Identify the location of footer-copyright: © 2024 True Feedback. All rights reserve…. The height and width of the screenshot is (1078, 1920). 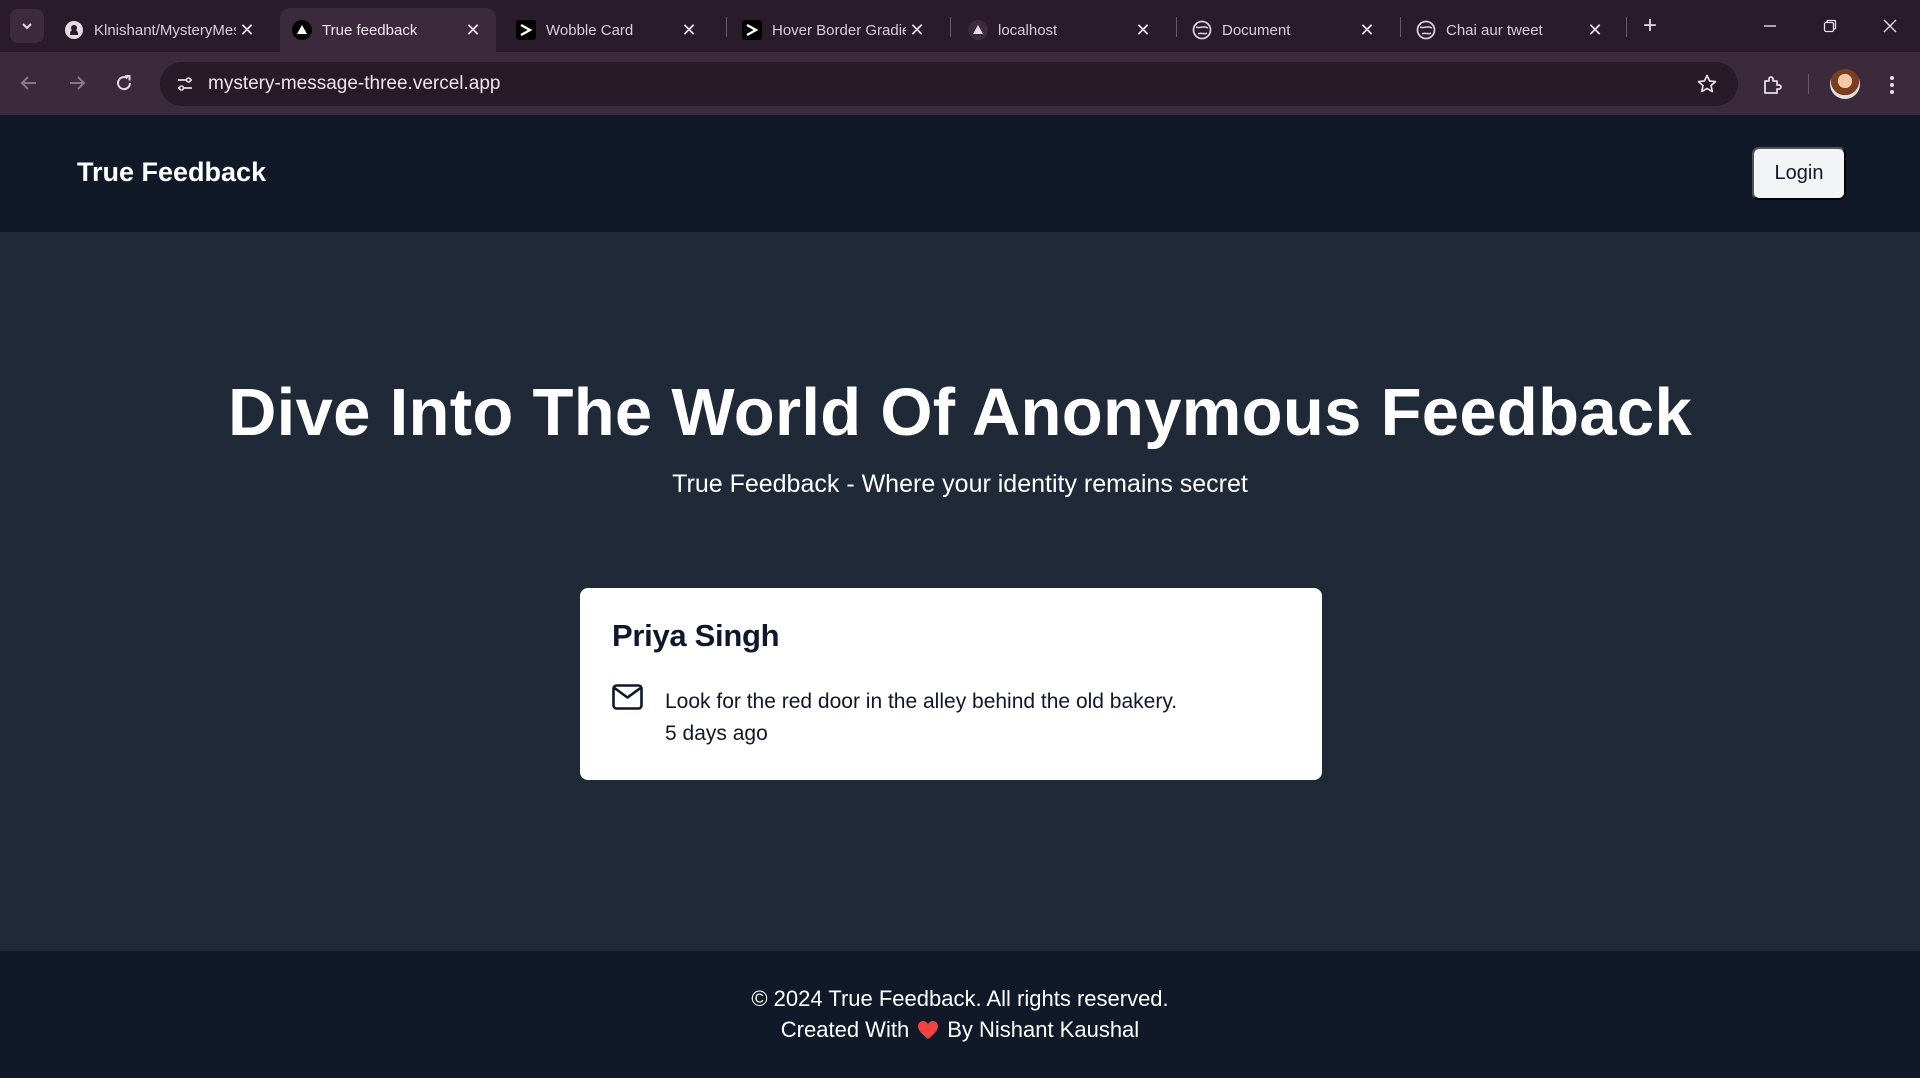
(960, 998).